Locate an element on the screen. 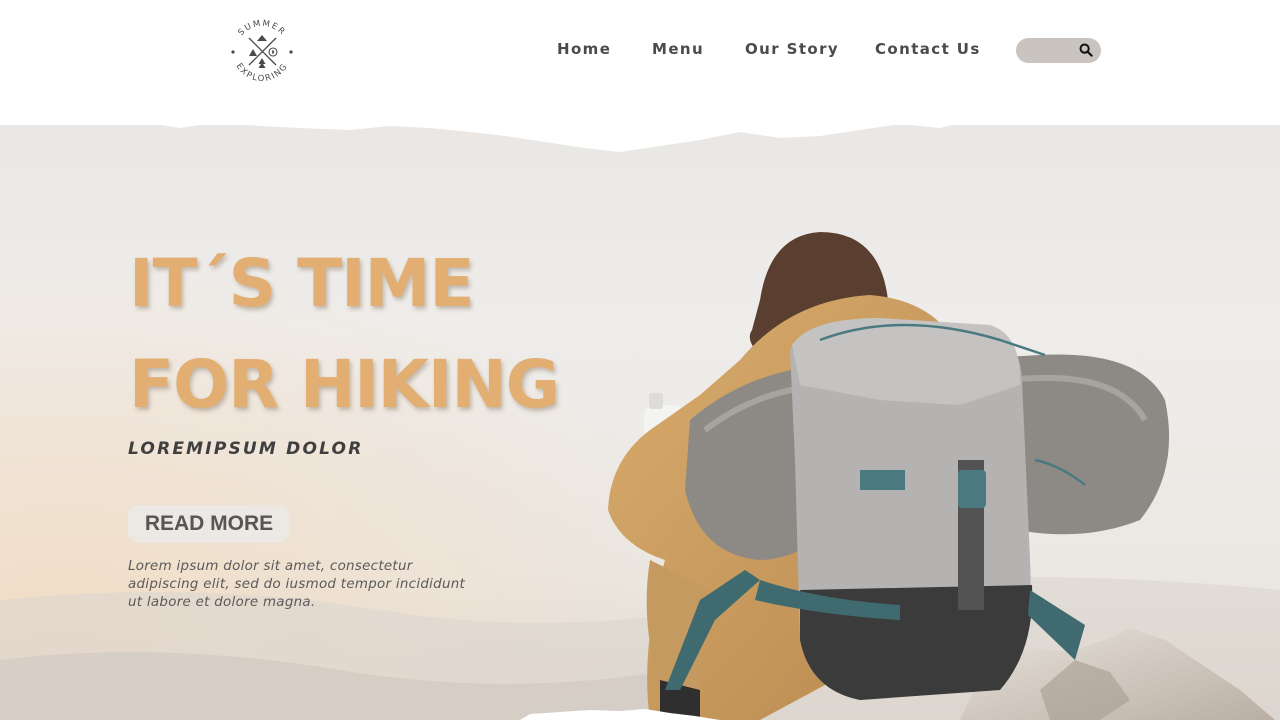  search-bar is located at coordinates (1058, 50).